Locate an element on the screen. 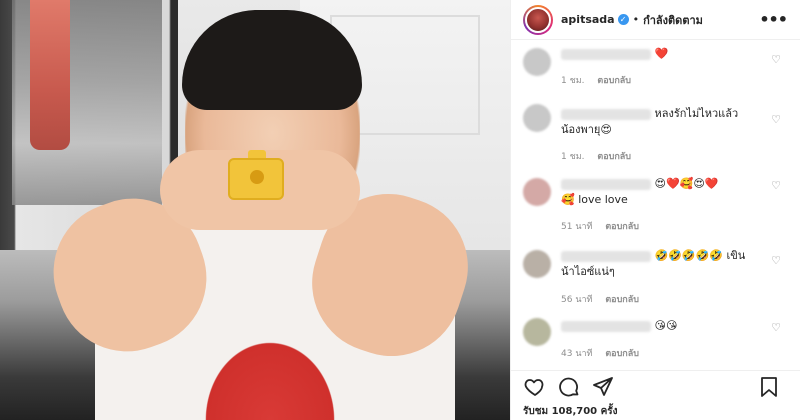 Image resolution: width=800 pixels, height=420 pixels. comment-body: 😘😘 is located at coordinates (661, 326).